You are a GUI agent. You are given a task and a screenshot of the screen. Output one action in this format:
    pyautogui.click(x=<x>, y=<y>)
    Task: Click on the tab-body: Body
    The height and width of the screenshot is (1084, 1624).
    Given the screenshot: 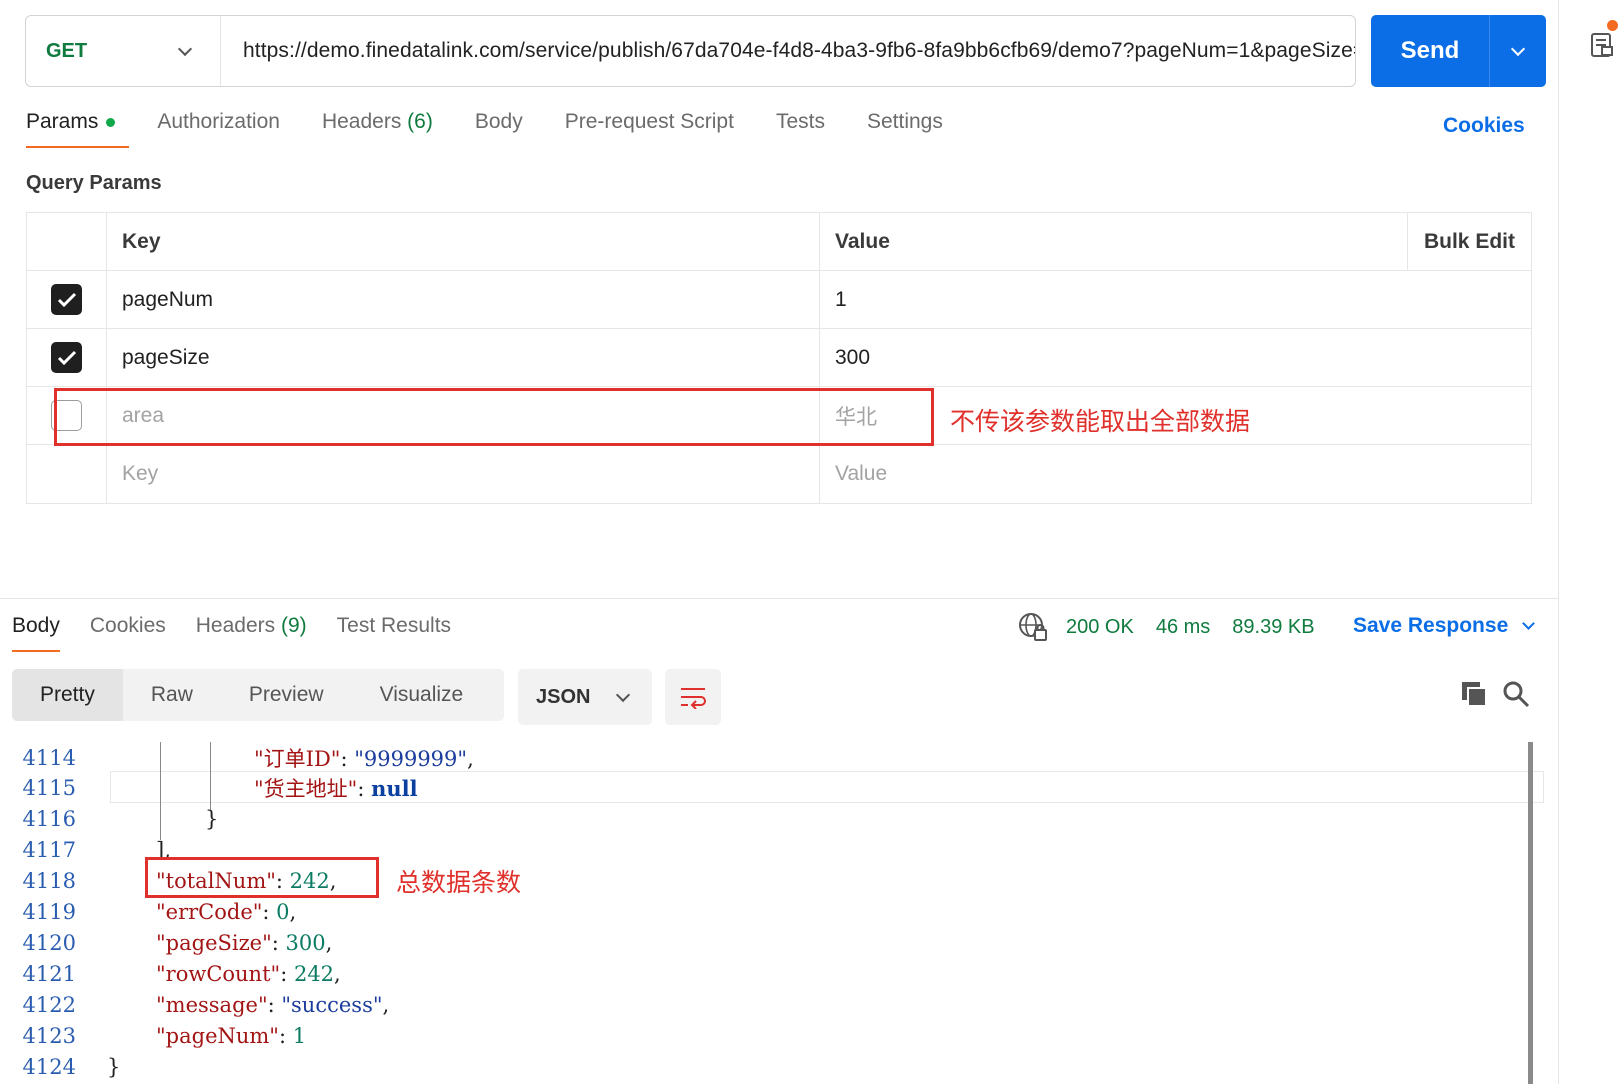 What is the action you would take?
    pyautogui.click(x=499, y=129)
    